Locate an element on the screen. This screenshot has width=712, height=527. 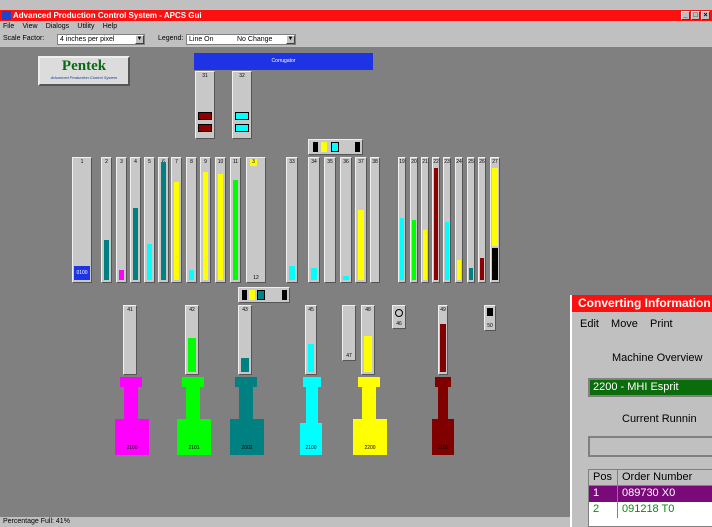
column-4: 4 is located at coordinates (135, 220).